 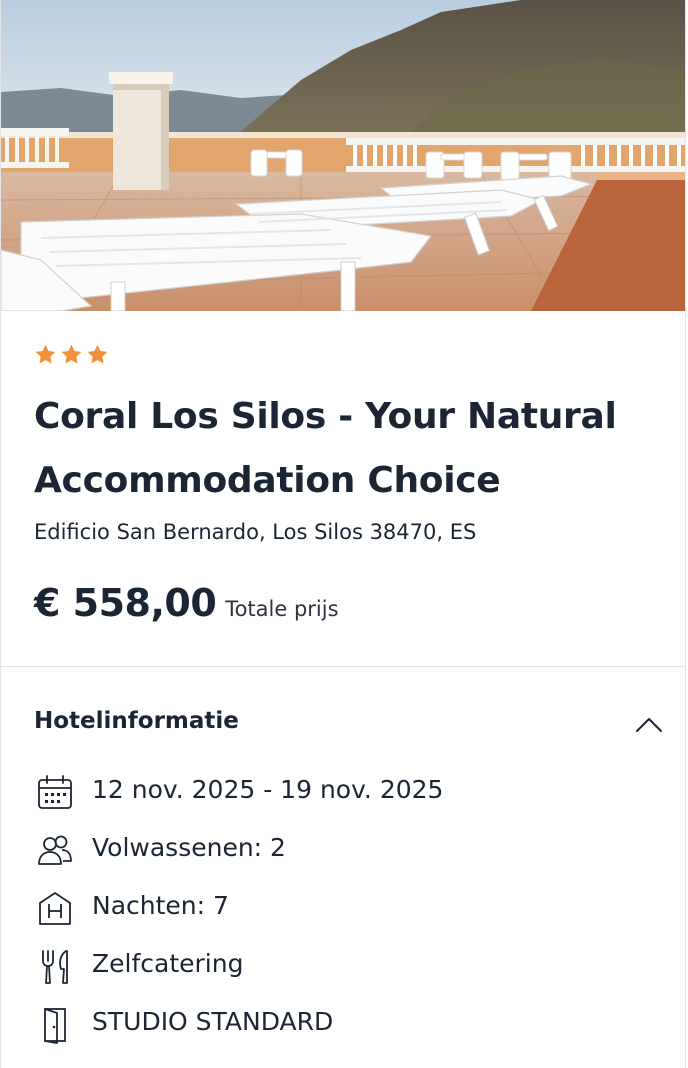 What do you see at coordinates (268, 789) in the screenshot?
I see `info-text-dates: 12 nov. 2025 - 19 nov. 2025` at bounding box center [268, 789].